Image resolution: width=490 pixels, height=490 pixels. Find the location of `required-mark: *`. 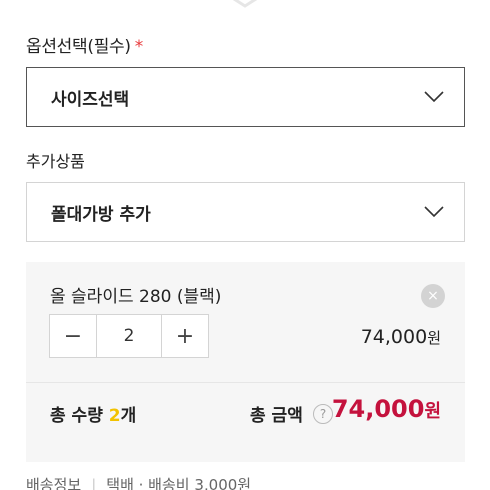

required-mark: * is located at coordinates (139, 47).